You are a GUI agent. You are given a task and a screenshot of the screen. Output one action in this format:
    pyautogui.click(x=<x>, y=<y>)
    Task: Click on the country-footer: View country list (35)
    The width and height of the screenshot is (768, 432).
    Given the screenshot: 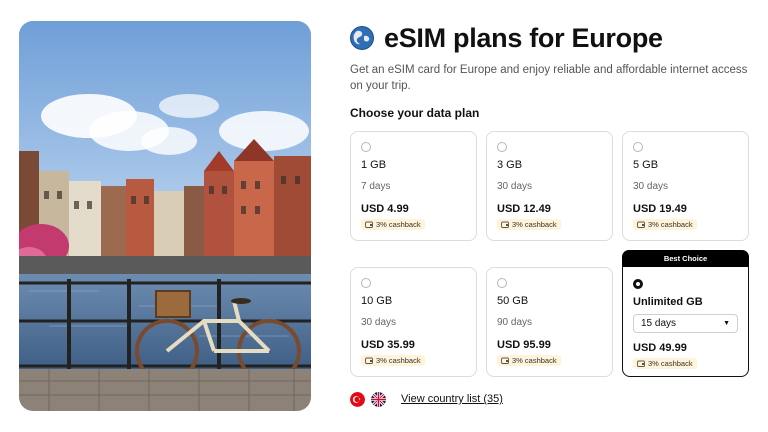 What is the action you would take?
    pyautogui.click(x=426, y=399)
    